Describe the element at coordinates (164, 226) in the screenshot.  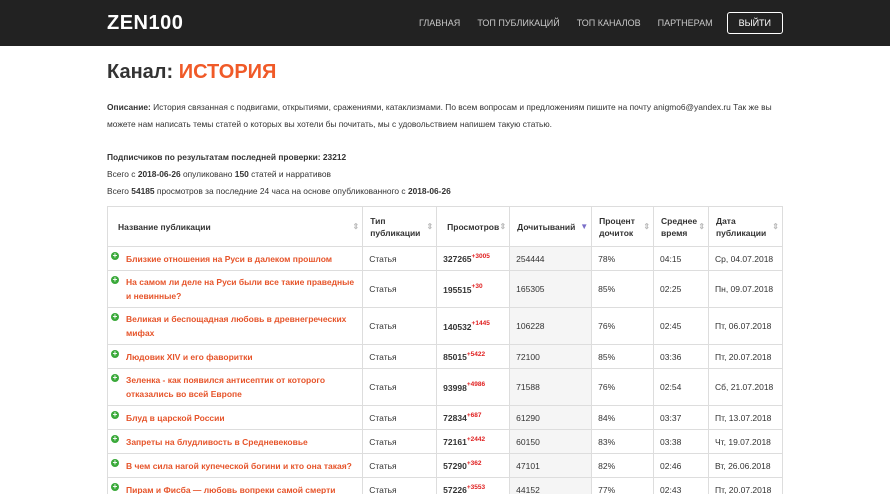
I see `col-title-label: Название публикации` at that location.